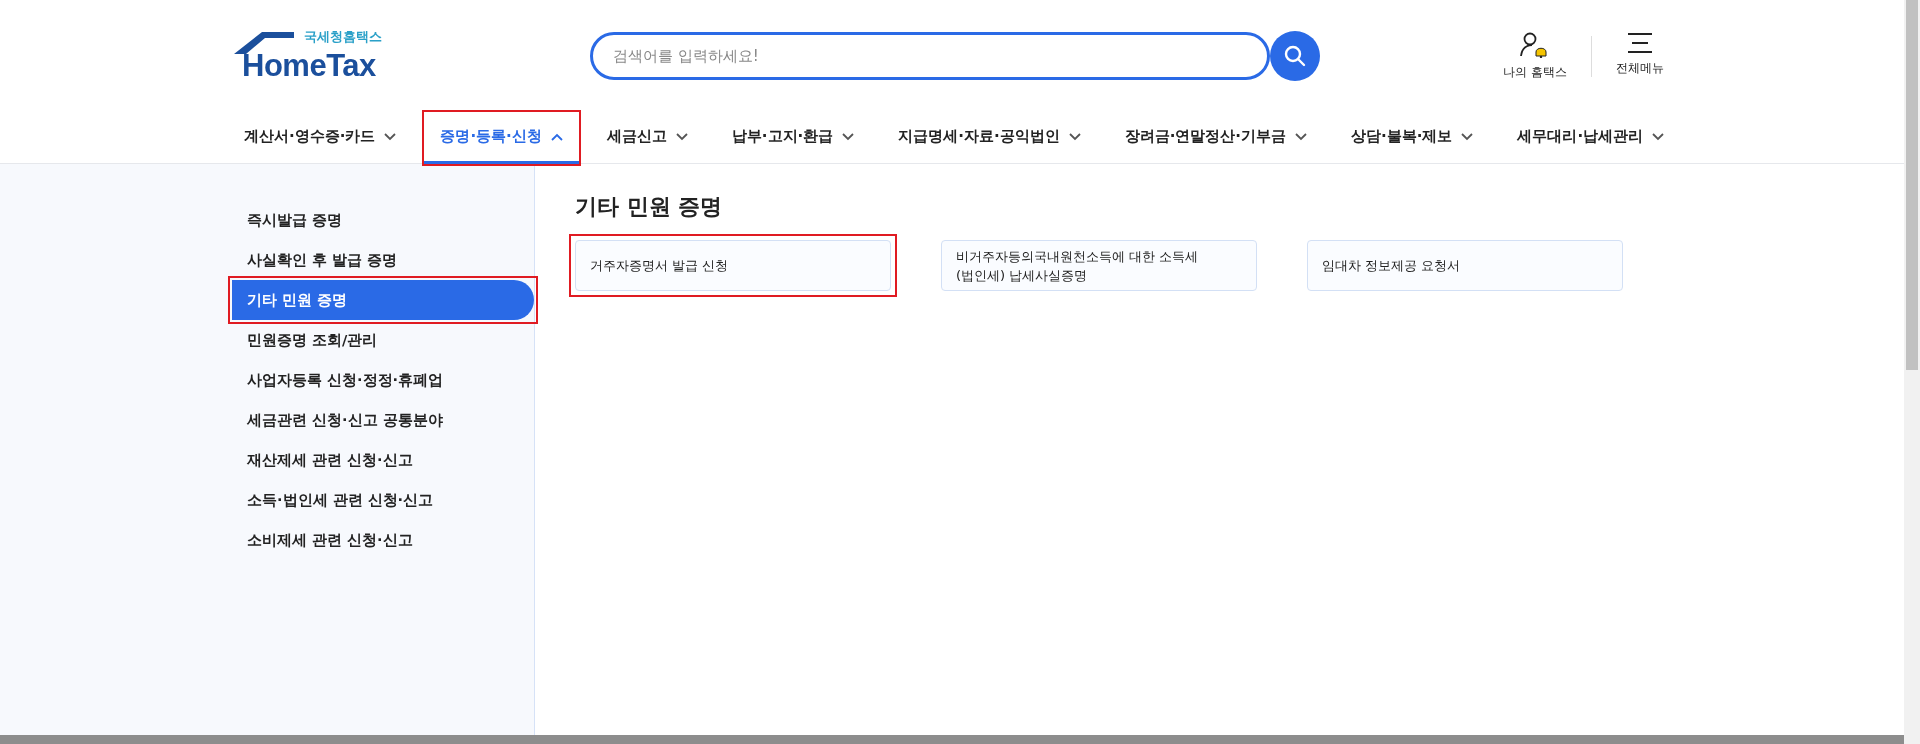 The width and height of the screenshot is (1920, 744). What do you see at coordinates (649, 207) in the screenshot?
I see `section-title: 기타 민원 증명` at bounding box center [649, 207].